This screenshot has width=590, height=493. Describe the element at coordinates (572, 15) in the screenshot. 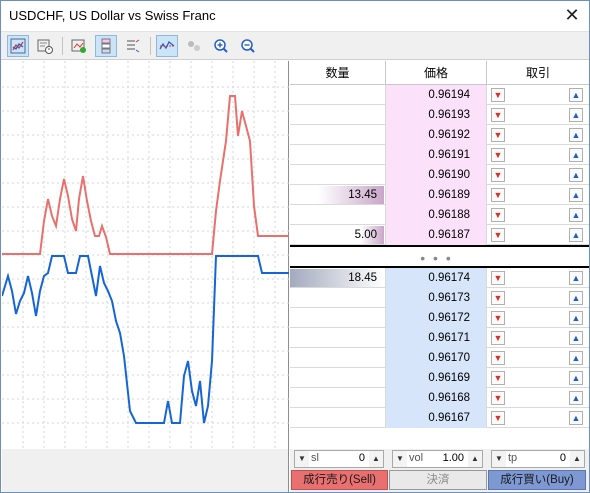

I see `close-icon: ✕` at that location.